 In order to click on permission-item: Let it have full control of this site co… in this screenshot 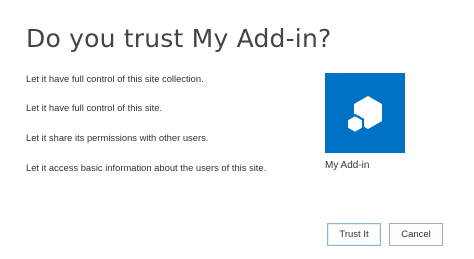, I will do `click(115, 78)`.